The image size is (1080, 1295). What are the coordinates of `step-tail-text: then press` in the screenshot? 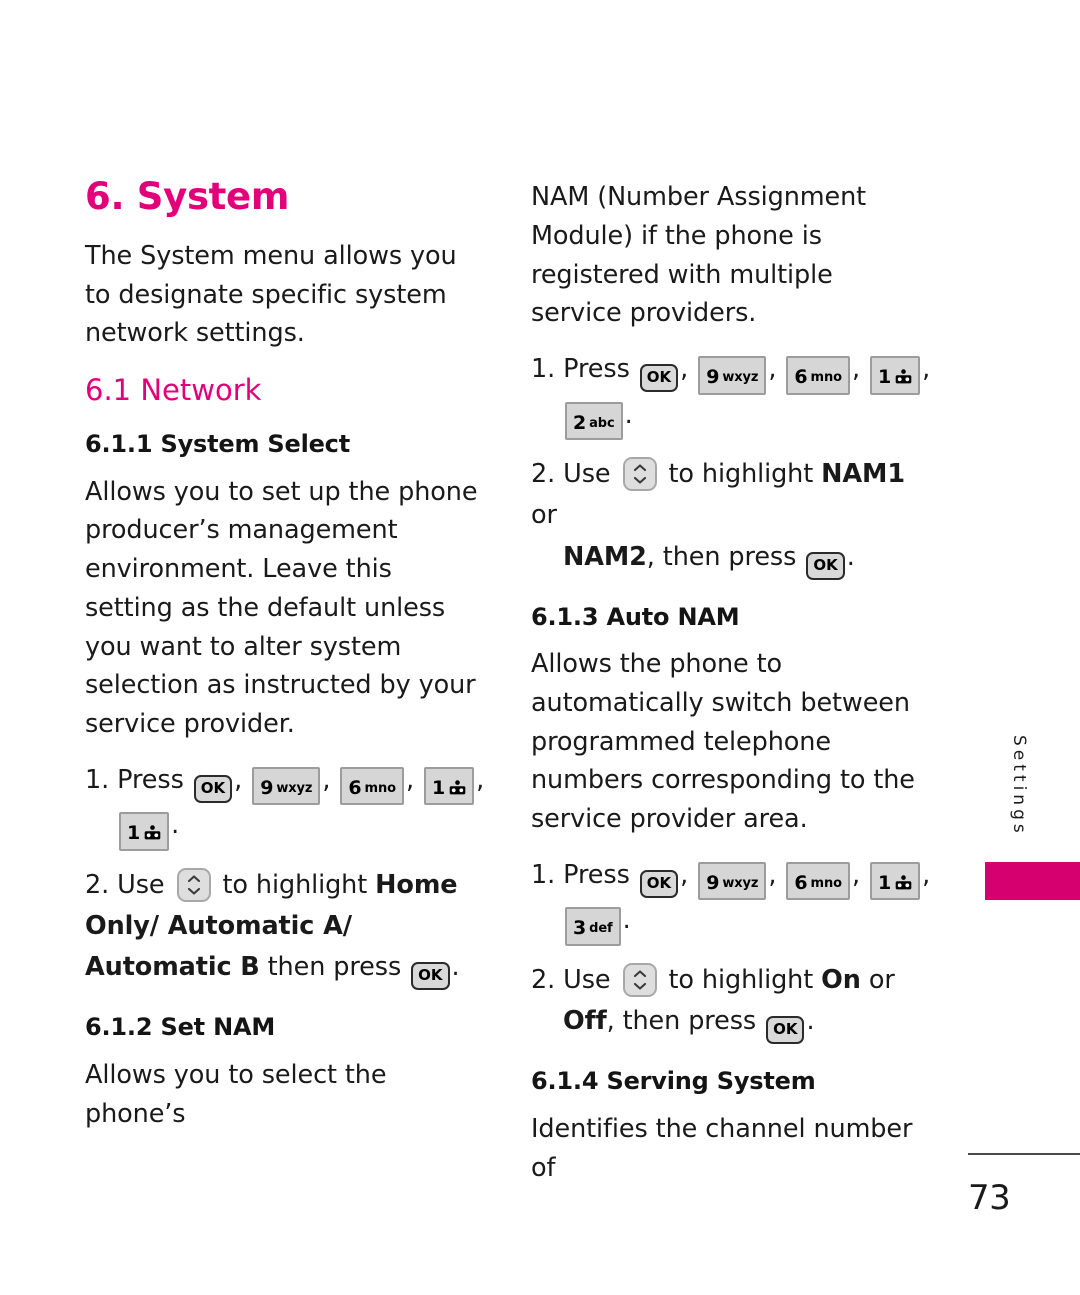 It's located at (334, 967).